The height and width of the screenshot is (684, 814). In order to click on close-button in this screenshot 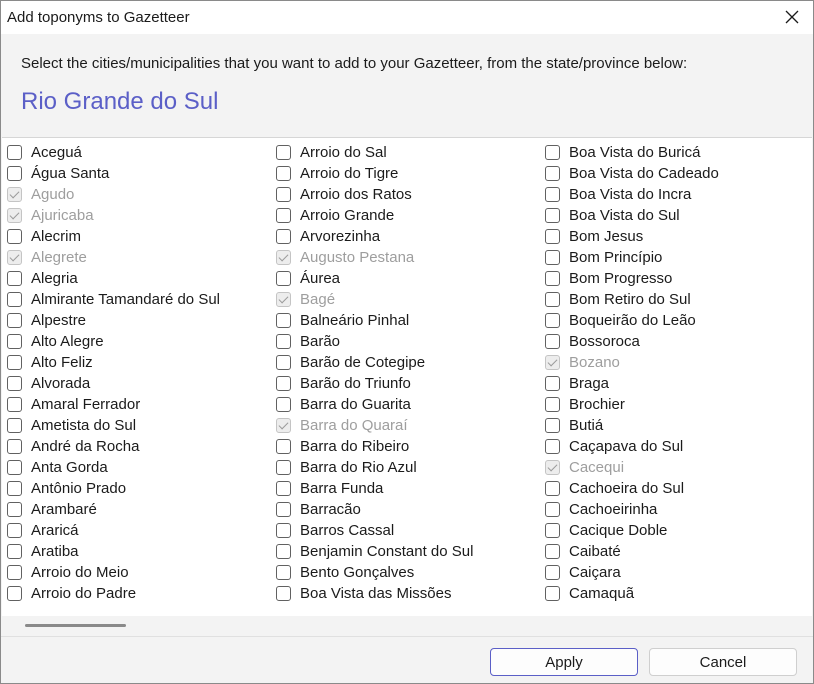, I will do `click(792, 17)`.